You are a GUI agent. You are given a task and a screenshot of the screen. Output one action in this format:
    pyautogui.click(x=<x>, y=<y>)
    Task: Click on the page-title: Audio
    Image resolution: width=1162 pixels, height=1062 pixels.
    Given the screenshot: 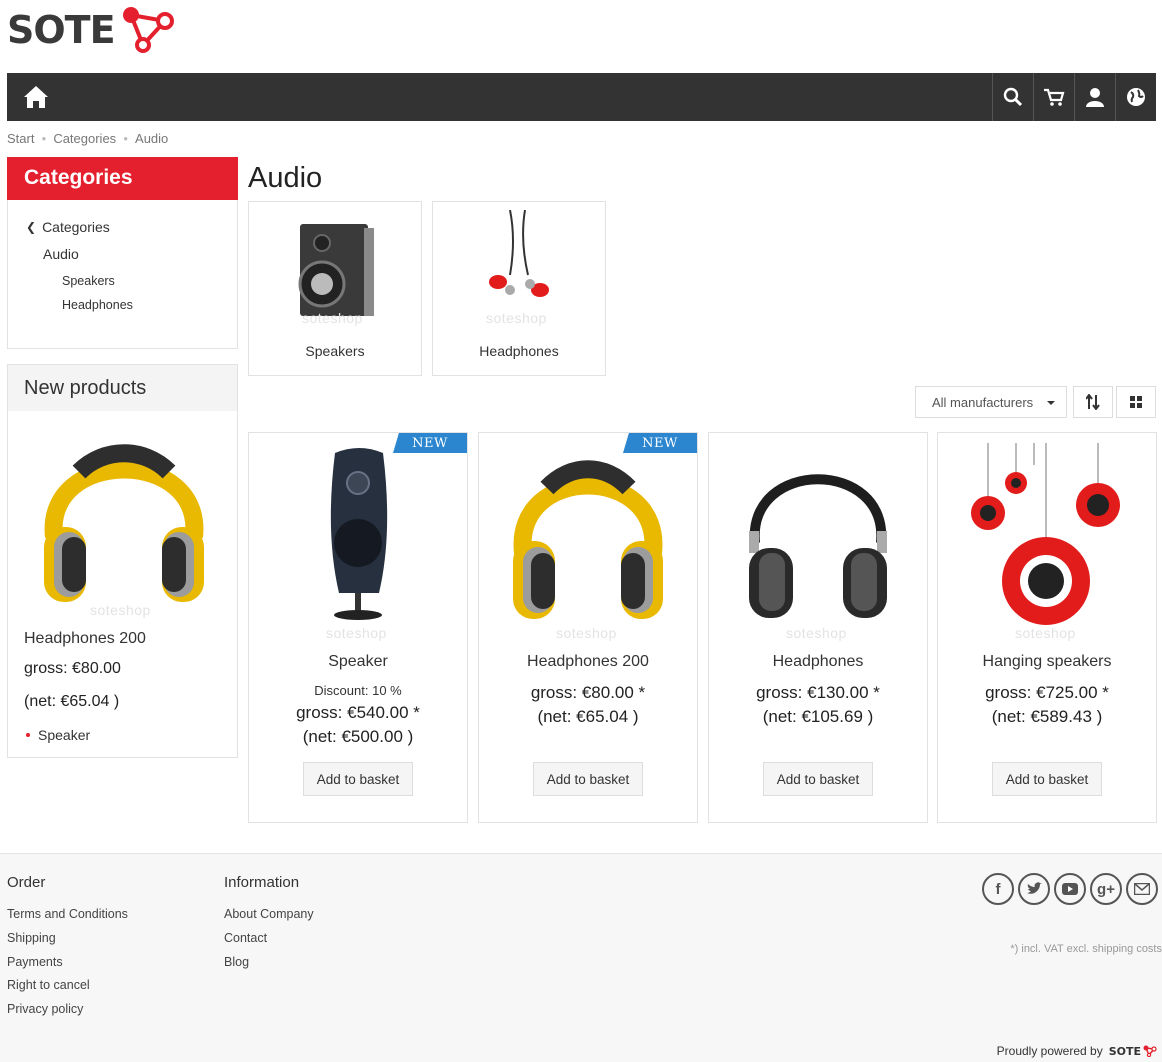 What is the action you would take?
    pyautogui.click(x=285, y=178)
    